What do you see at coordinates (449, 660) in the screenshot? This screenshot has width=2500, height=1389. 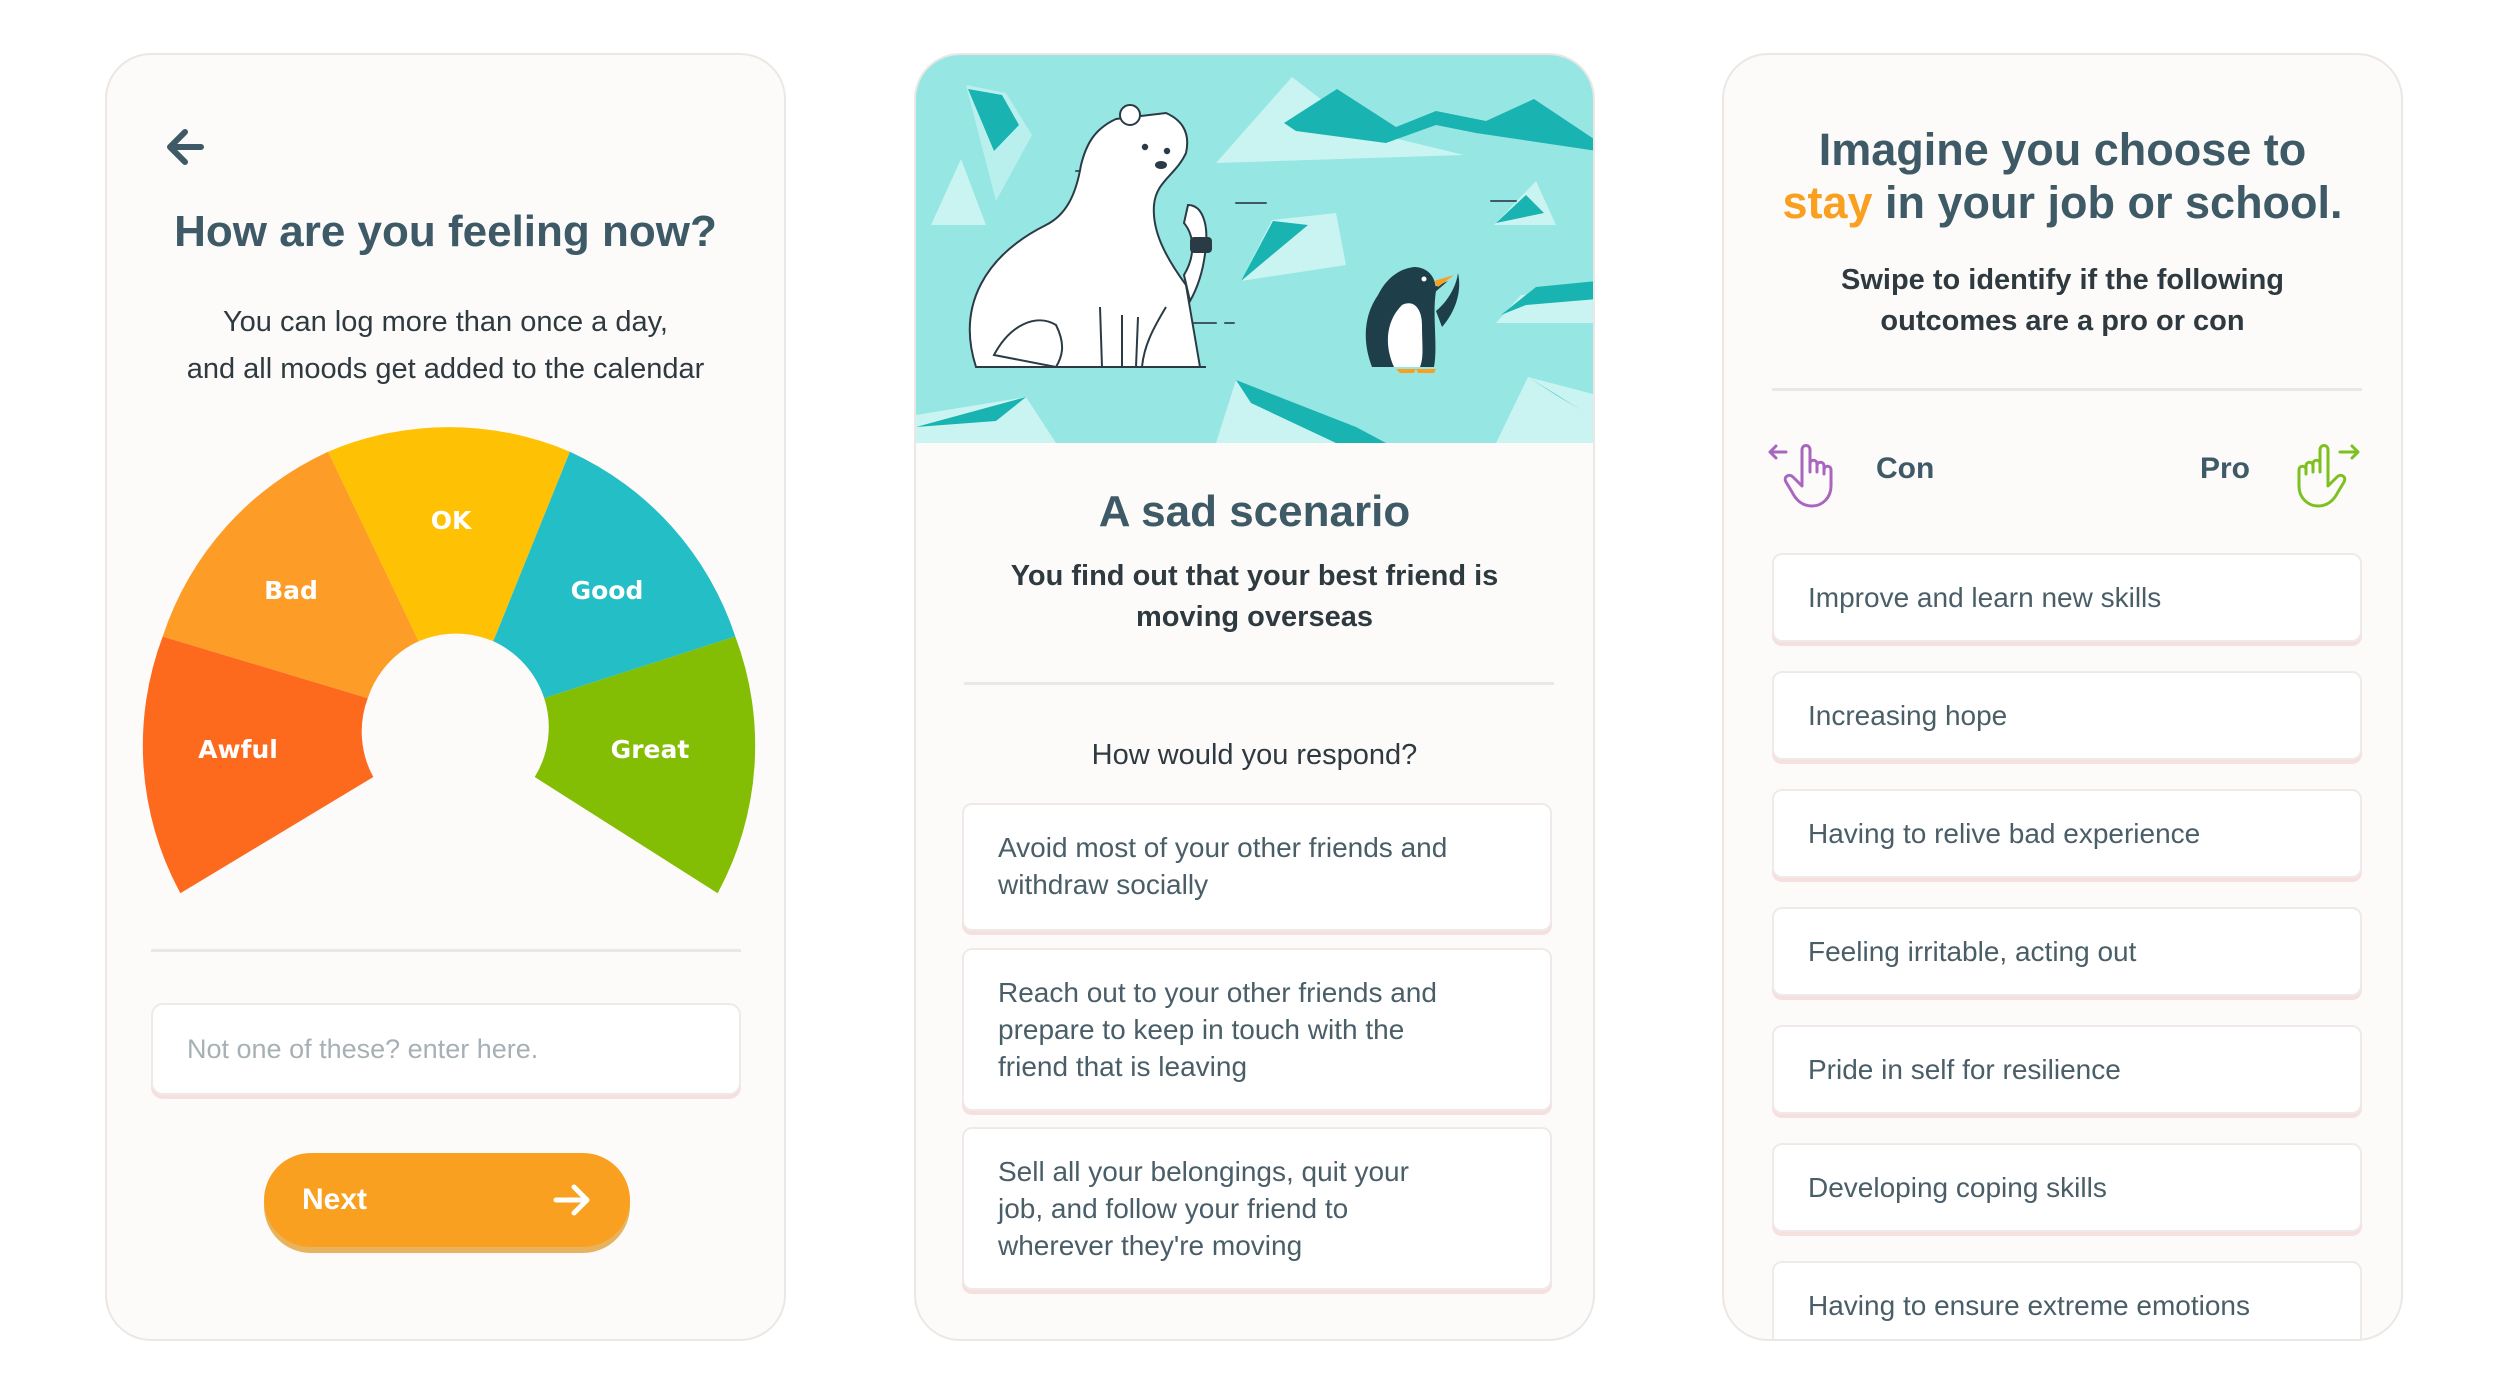 I see `mood-wheel: Awful Bad OK Good Great` at bounding box center [449, 660].